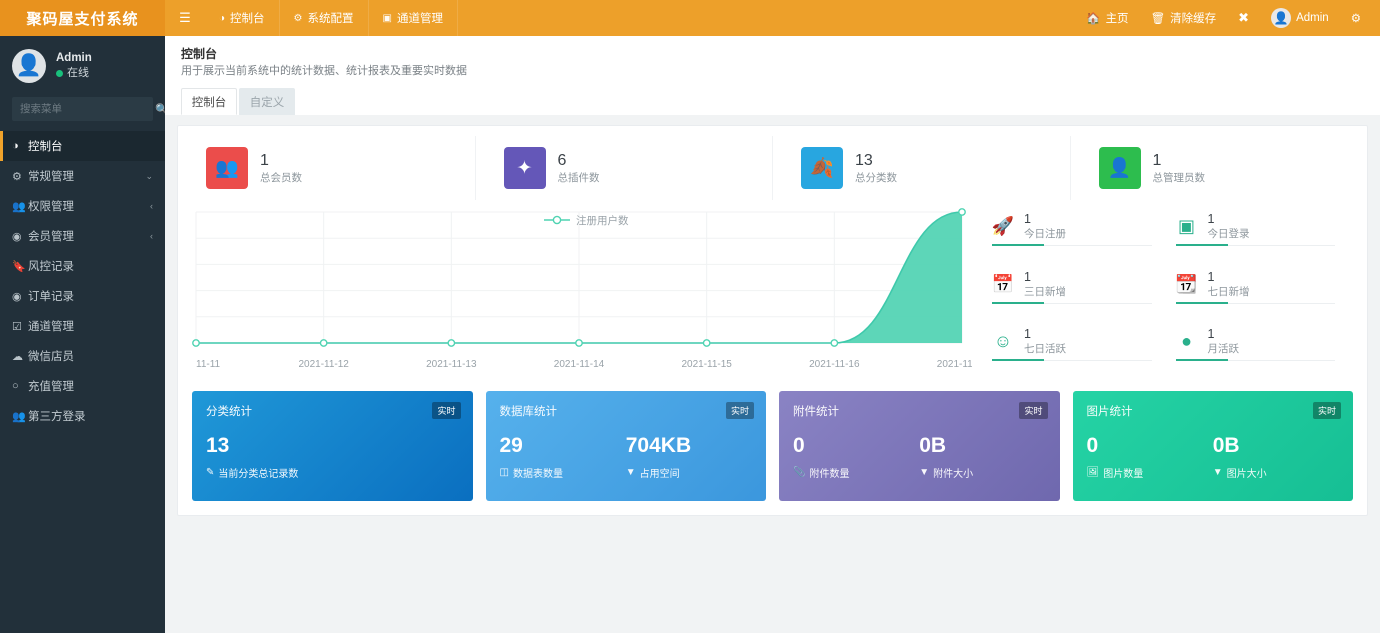  Describe the element at coordinates (1226, 445) in the screenshot. I see `metric-value: 0B` at that location.